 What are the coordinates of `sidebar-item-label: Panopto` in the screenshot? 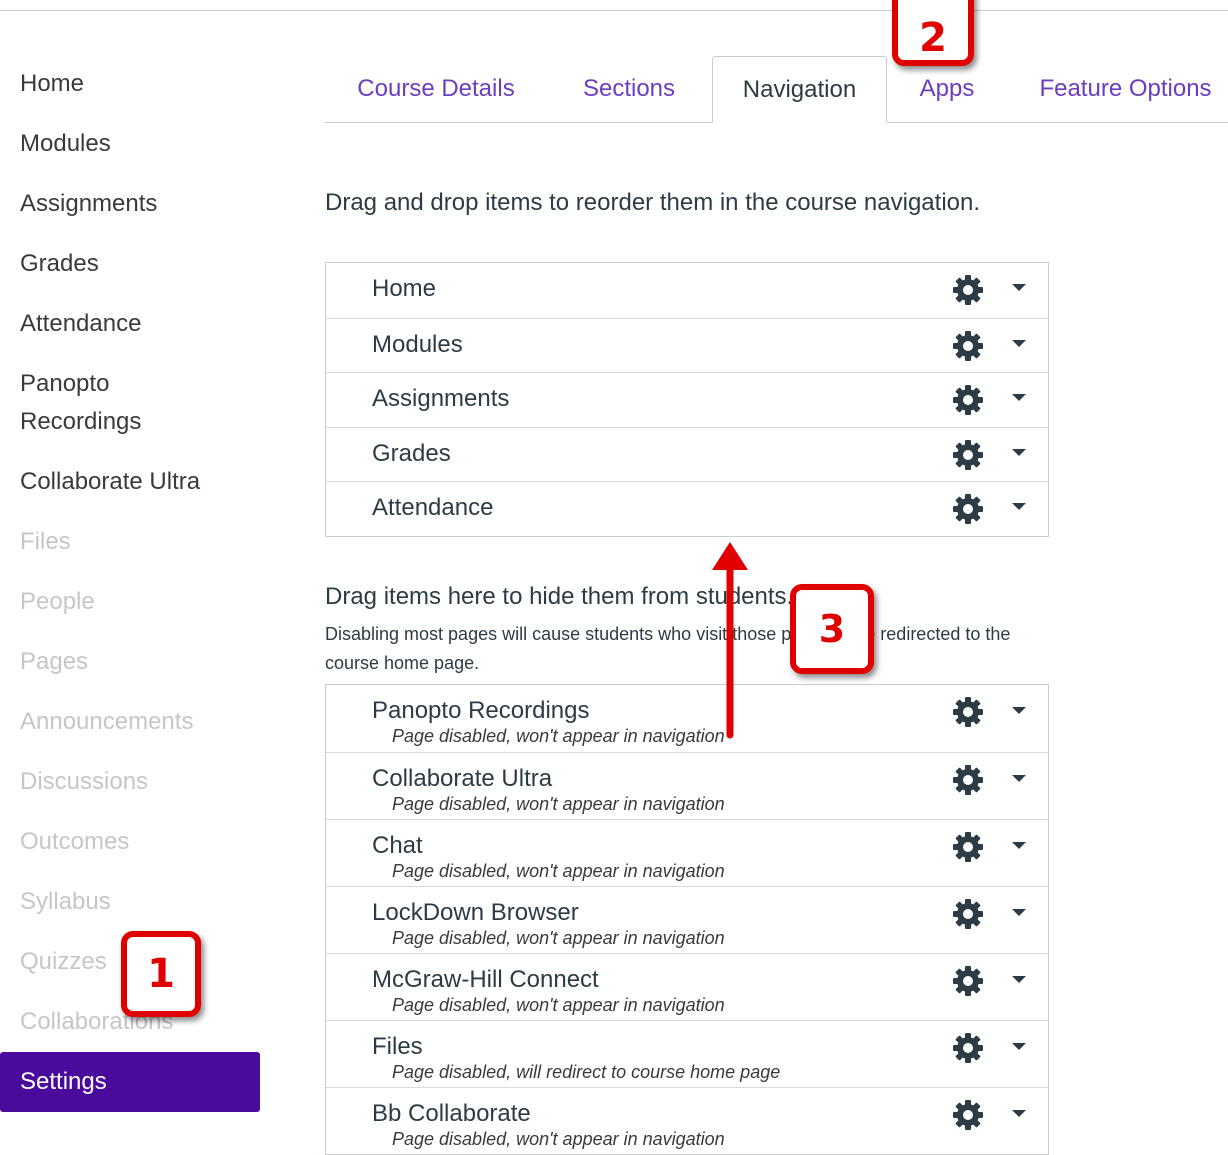 It's located at (65, 383).